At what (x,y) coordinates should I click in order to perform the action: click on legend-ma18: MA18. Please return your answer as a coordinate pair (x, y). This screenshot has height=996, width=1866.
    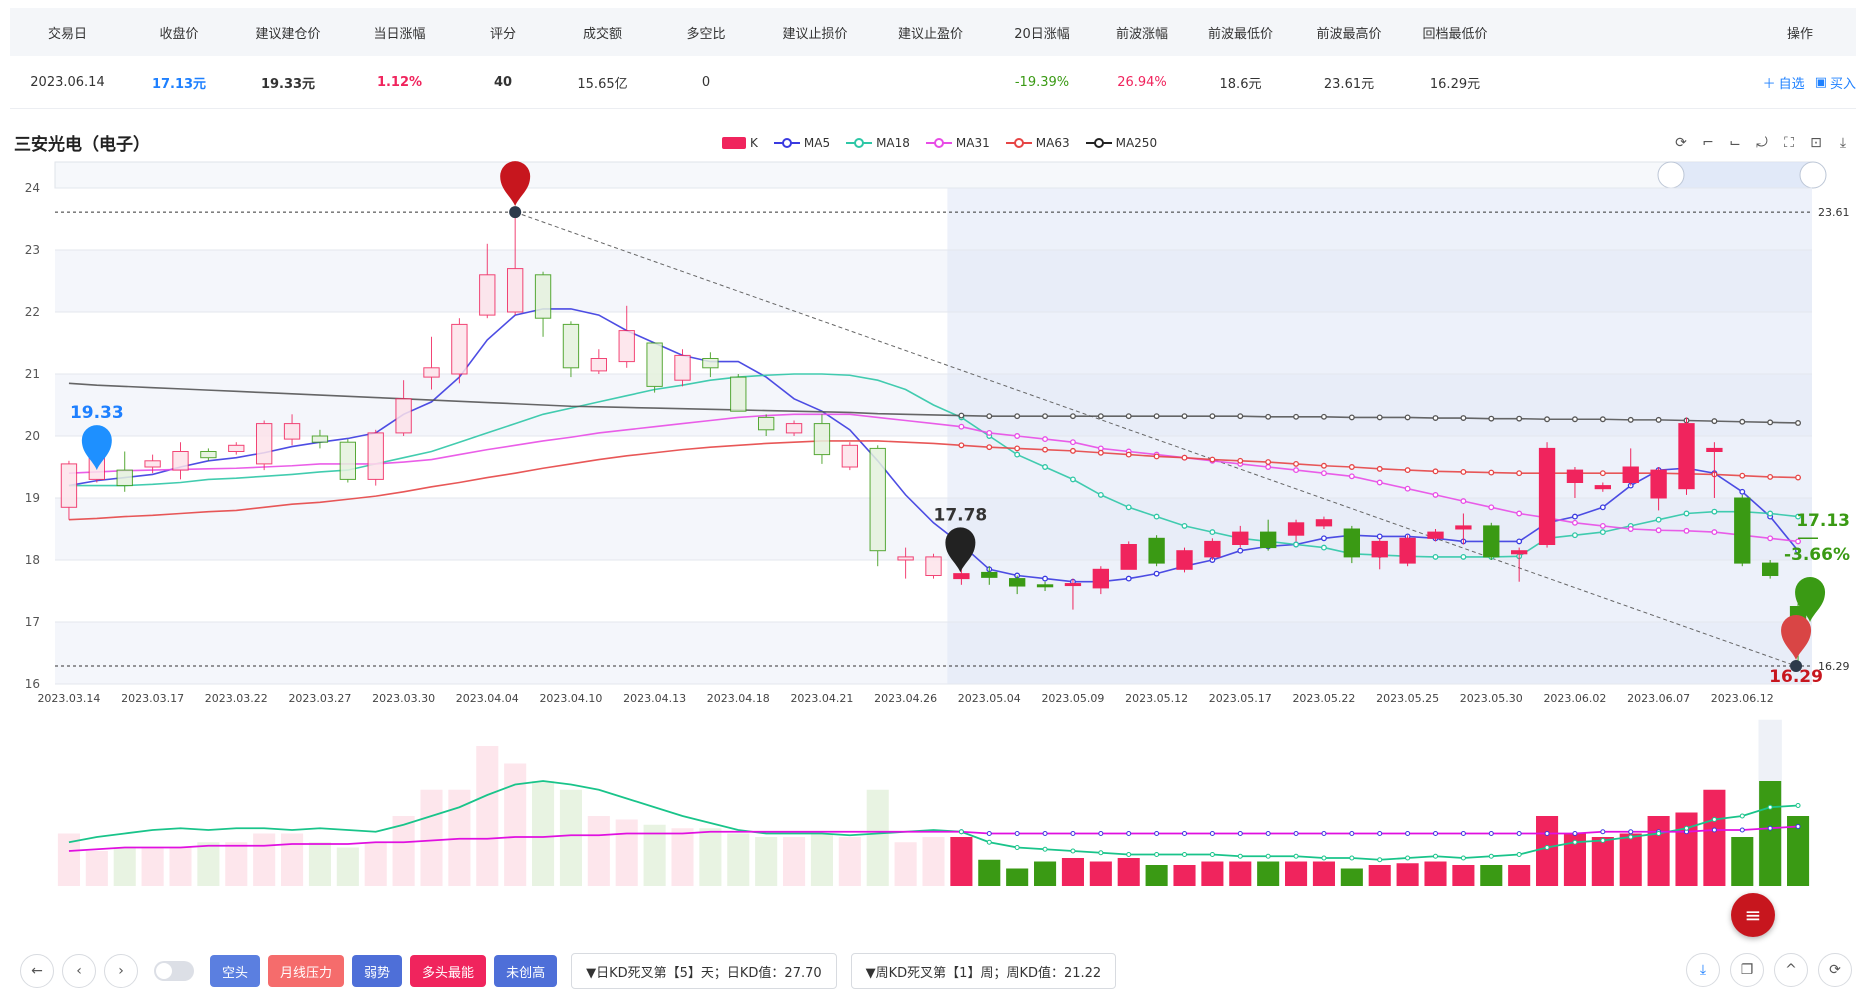
    Looking at the image, I should click on (878, 143).